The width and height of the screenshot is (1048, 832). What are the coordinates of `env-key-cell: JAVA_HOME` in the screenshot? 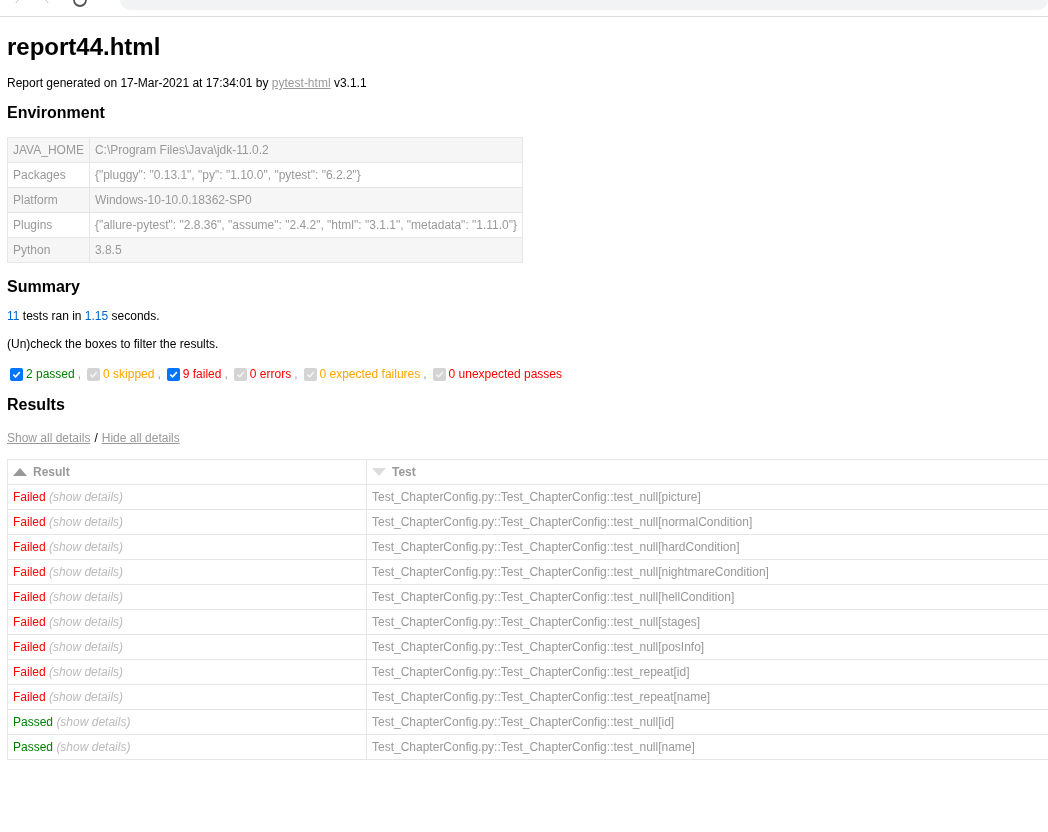 It's located at (48, 150).